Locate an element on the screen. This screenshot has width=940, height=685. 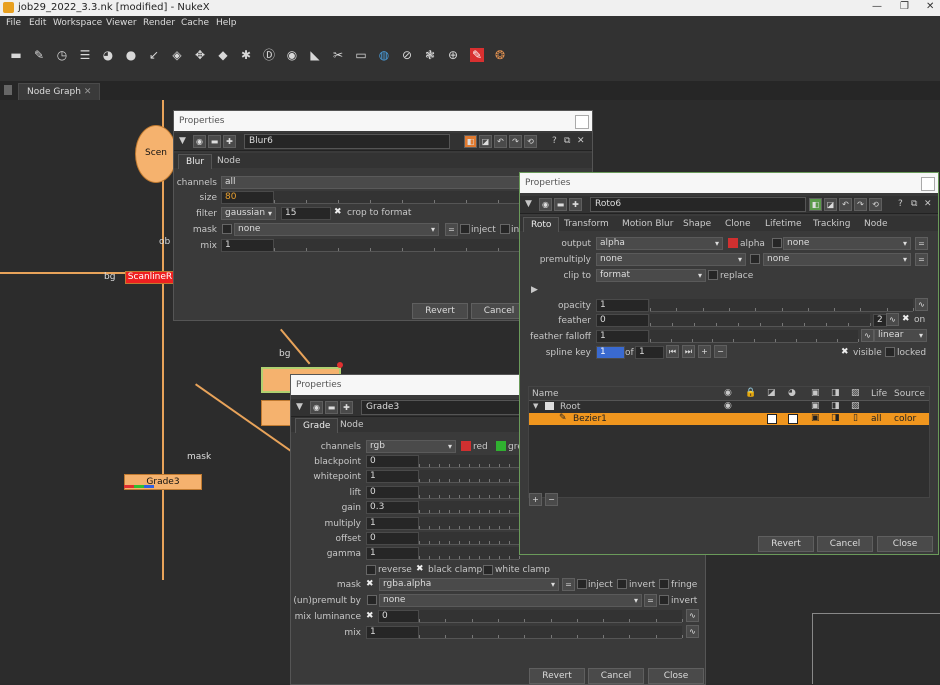
revert-knobs-icon: ⟲ is located at coordinates (530, 141).